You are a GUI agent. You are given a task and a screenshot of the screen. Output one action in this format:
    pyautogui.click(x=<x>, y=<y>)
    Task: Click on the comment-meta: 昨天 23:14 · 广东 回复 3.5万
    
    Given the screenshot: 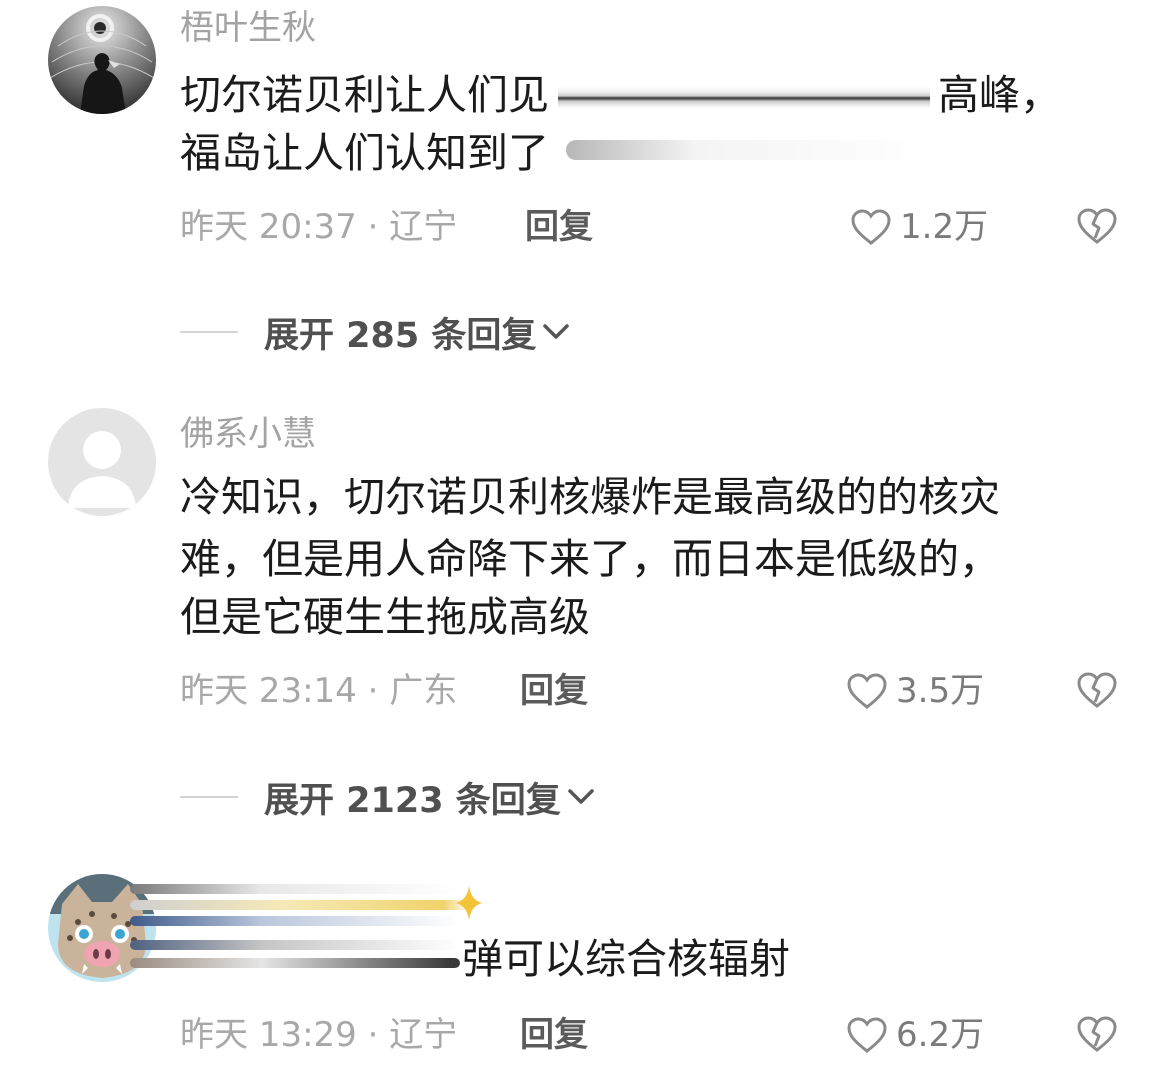 What is the action you would take?
    pyautogui.click(x=660, y=691)
    